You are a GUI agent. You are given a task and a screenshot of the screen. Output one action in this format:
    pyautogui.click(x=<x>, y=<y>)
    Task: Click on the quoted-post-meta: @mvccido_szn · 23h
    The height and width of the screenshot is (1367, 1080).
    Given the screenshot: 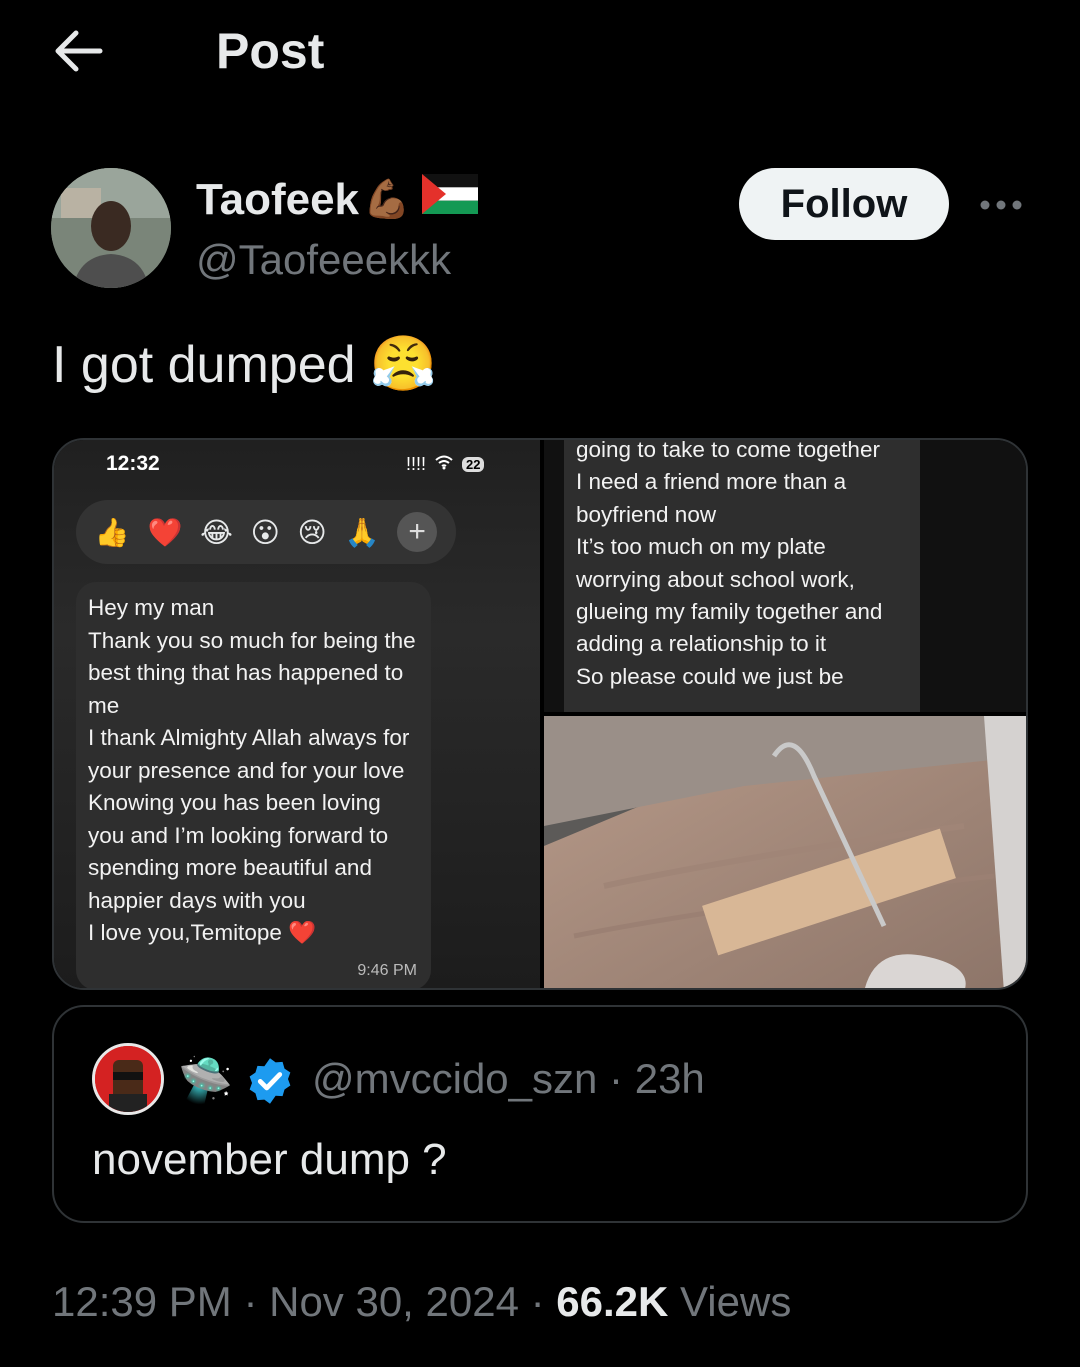 What is the action you would take?
    pyautogui.click(x=508, y=1079)
    